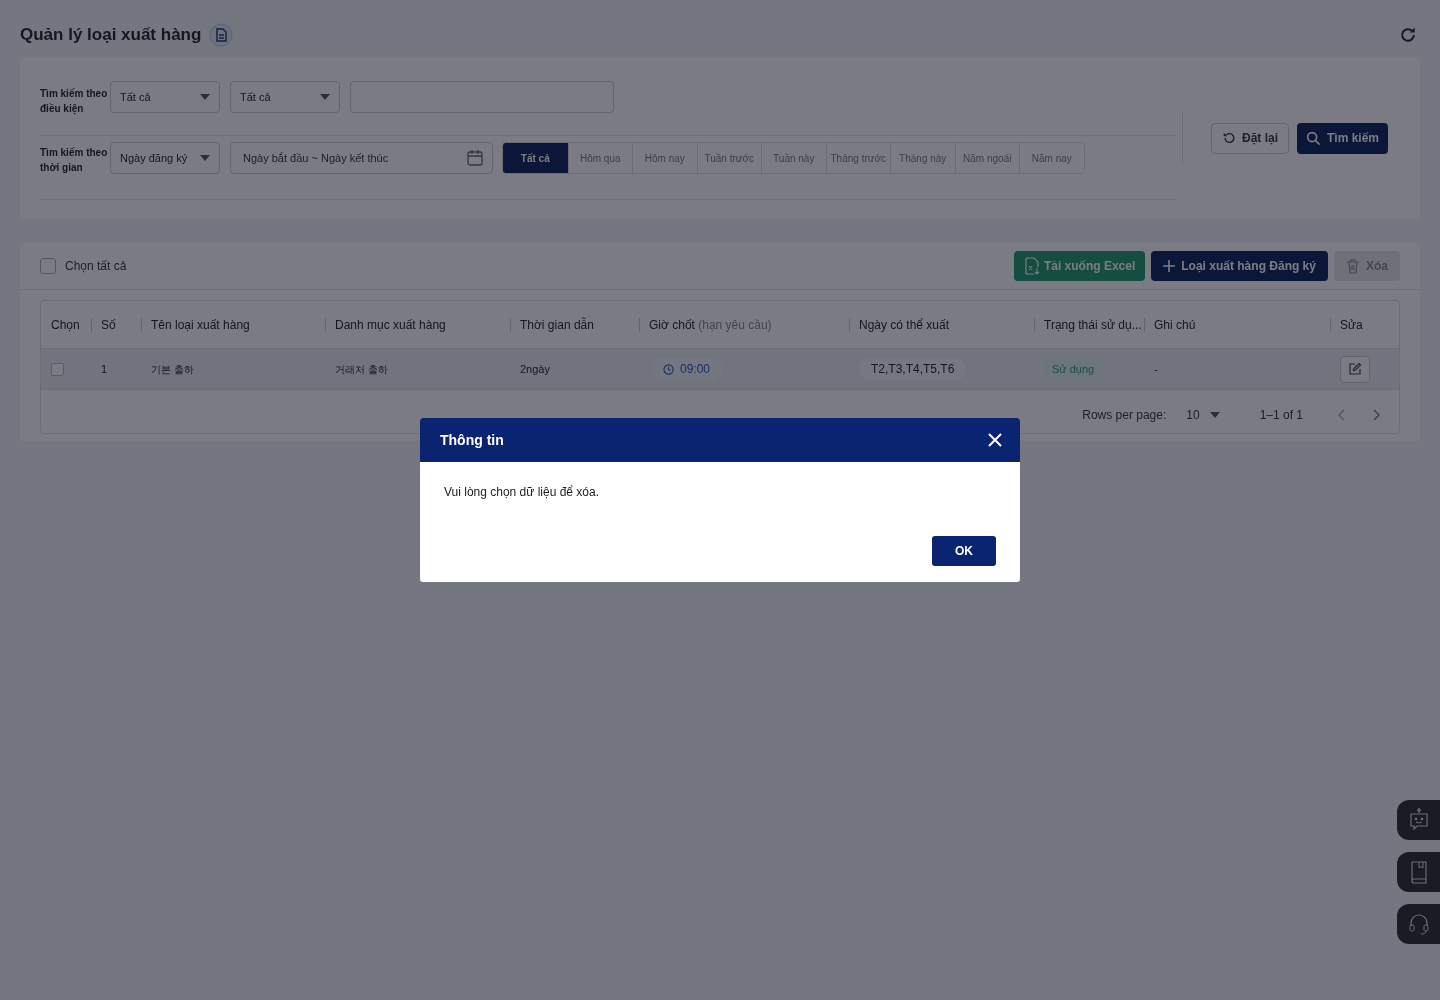 The image size is (1440, 1000). What do you see at coordinates (1051, 158) in the screenshot?
I see `date-range-tab: Năm nay` at bounding box center [1051, 158].